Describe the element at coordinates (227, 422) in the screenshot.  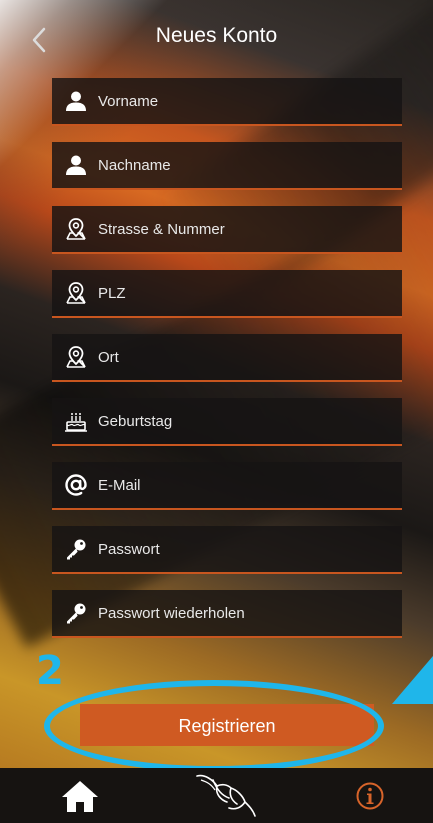
I see `birthday-field: Geburtstag` at that location.